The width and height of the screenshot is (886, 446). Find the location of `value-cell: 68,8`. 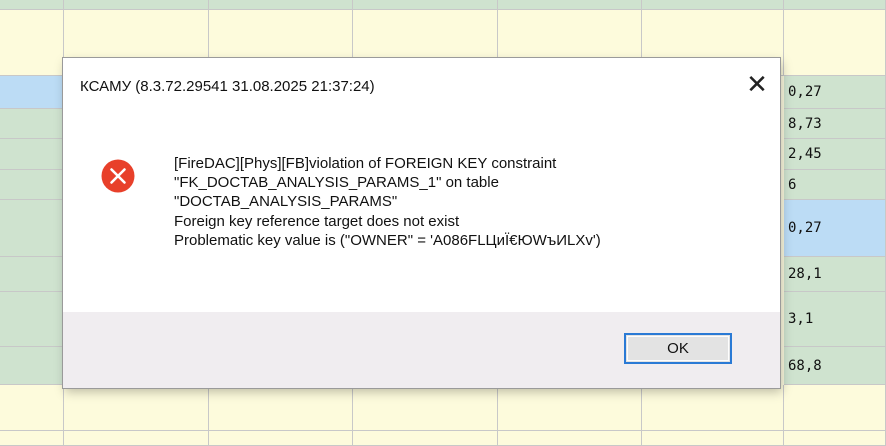

value-cell: 68,8 is located at coordinates (835, 366).